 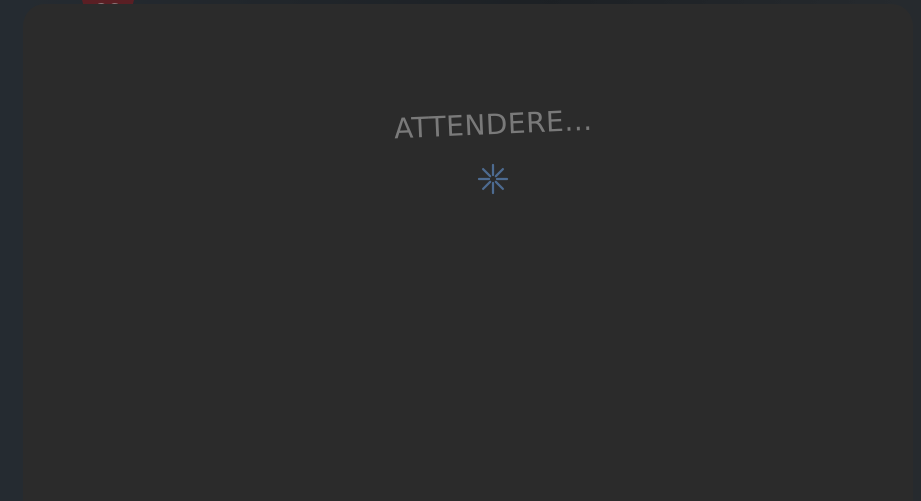 What do you see at coordinates (493, 179) in the screenshot?
I see `loading-spinner-icon` at bounding box center [493, 179].